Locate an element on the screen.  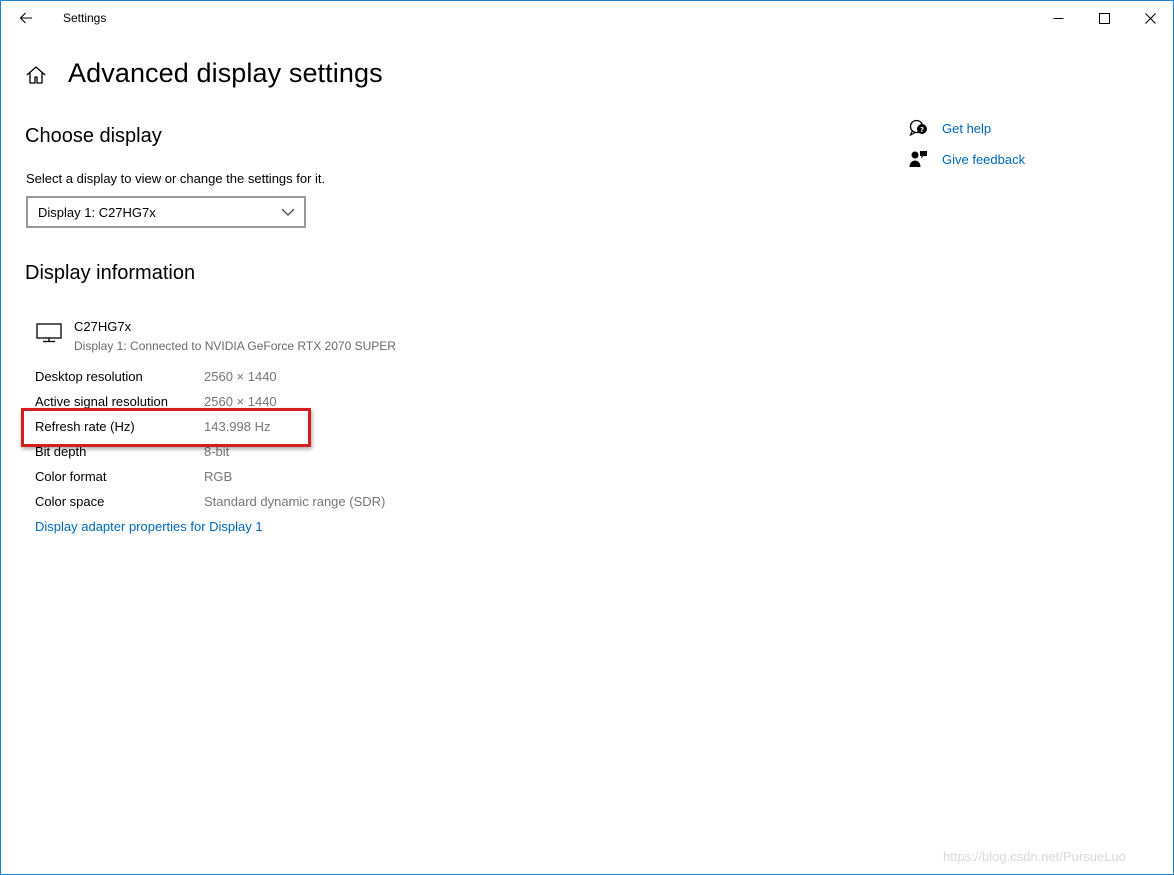
title-bar: Settings is located at coordinates (587, 18).